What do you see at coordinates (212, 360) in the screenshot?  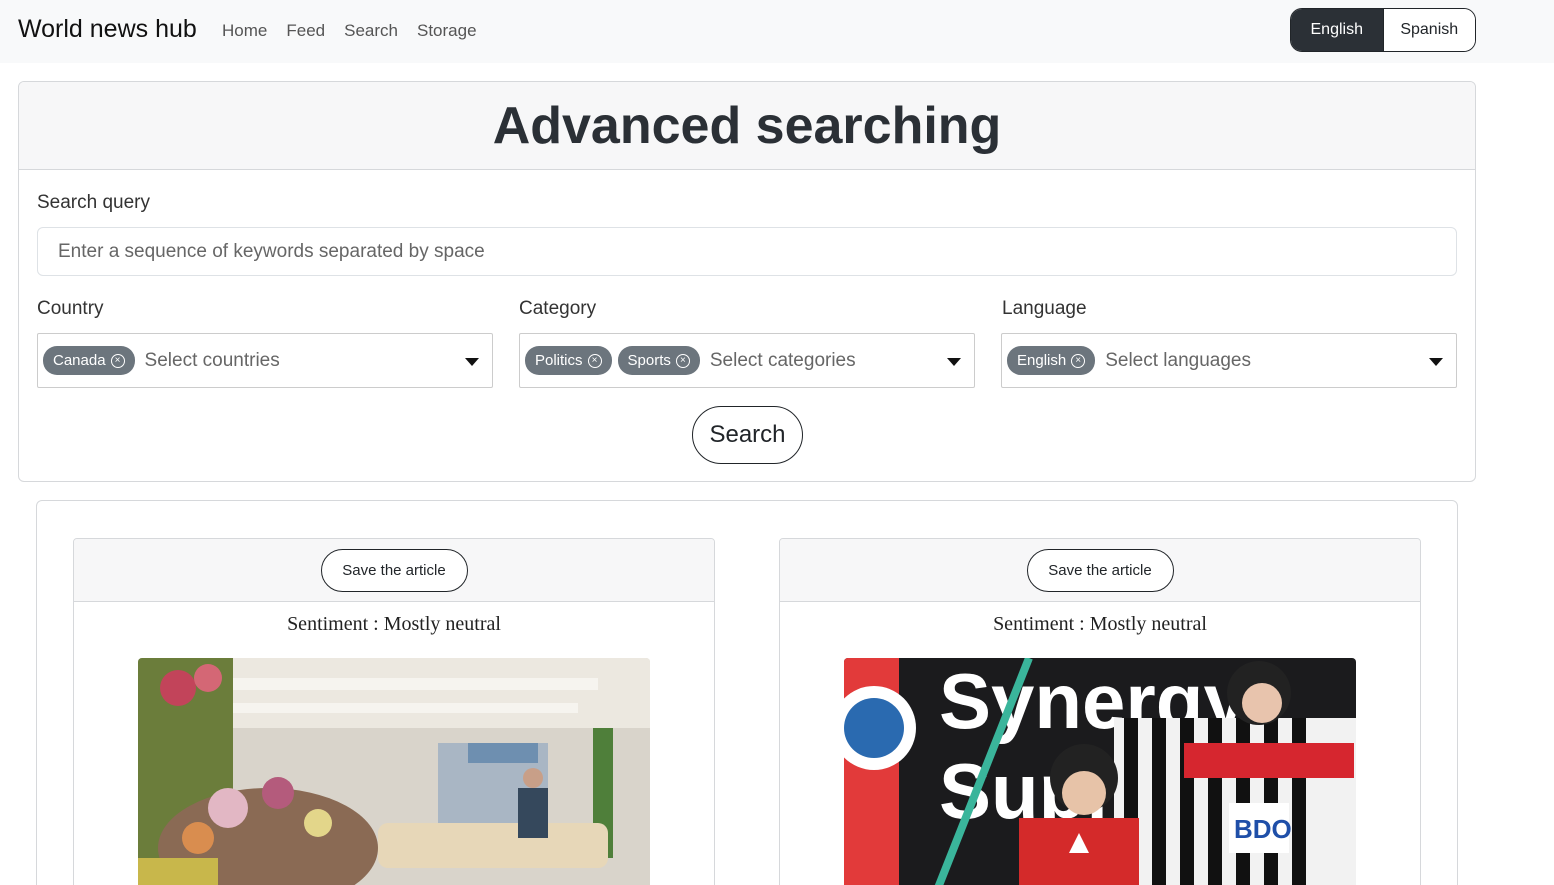 I see `country-placeholder: Select countries` at bounding box center [212, 360].